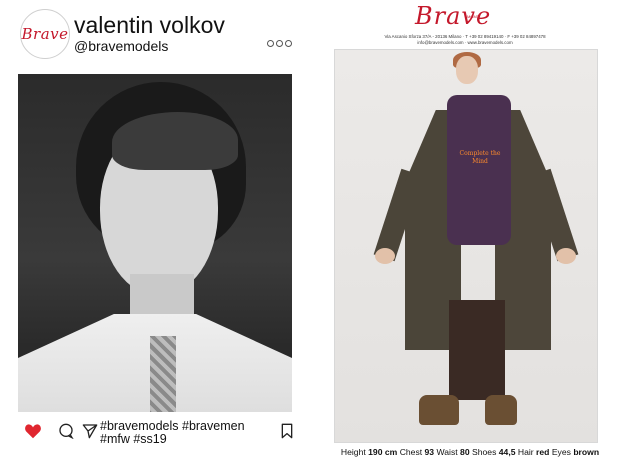  Describe the element at coordinates (411, 452) in the screenshot. I see `measure-chest-label: Chest` at that location.